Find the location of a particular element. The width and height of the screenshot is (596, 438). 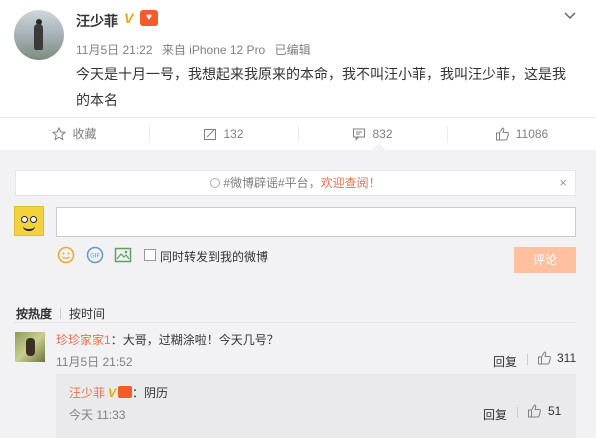

reply-like-button: 51 is located at coordinates (544, 411).